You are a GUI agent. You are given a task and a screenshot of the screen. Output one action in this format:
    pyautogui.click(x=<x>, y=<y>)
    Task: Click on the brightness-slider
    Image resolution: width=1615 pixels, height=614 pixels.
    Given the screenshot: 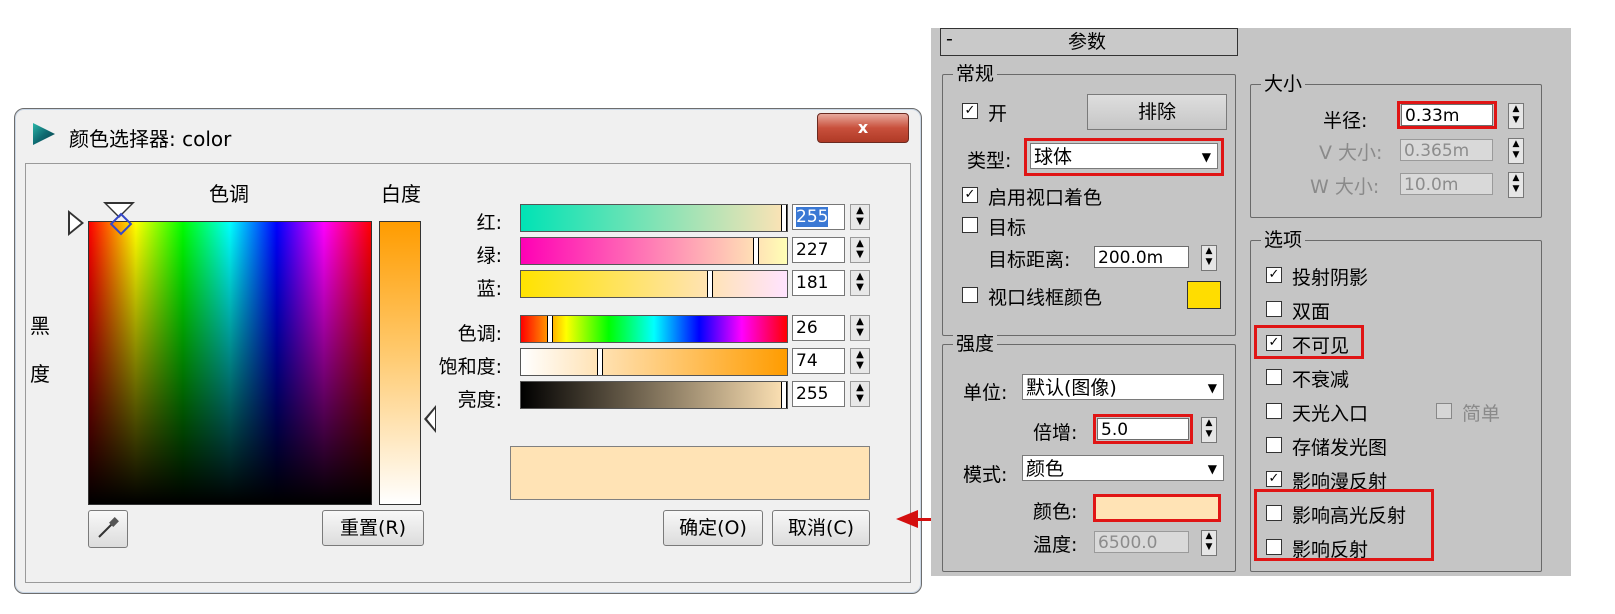 What is the action you would take?
    pyautogui.click(x=654, y=395)
    